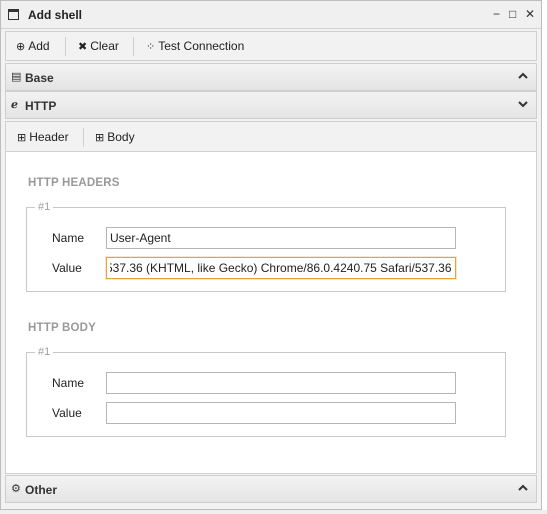 The image size is (547, 514). What do you see at coordinates (104, 46) in the screenshot?
I see `clear-button-label: Clear` at bounding box center [104, 46].